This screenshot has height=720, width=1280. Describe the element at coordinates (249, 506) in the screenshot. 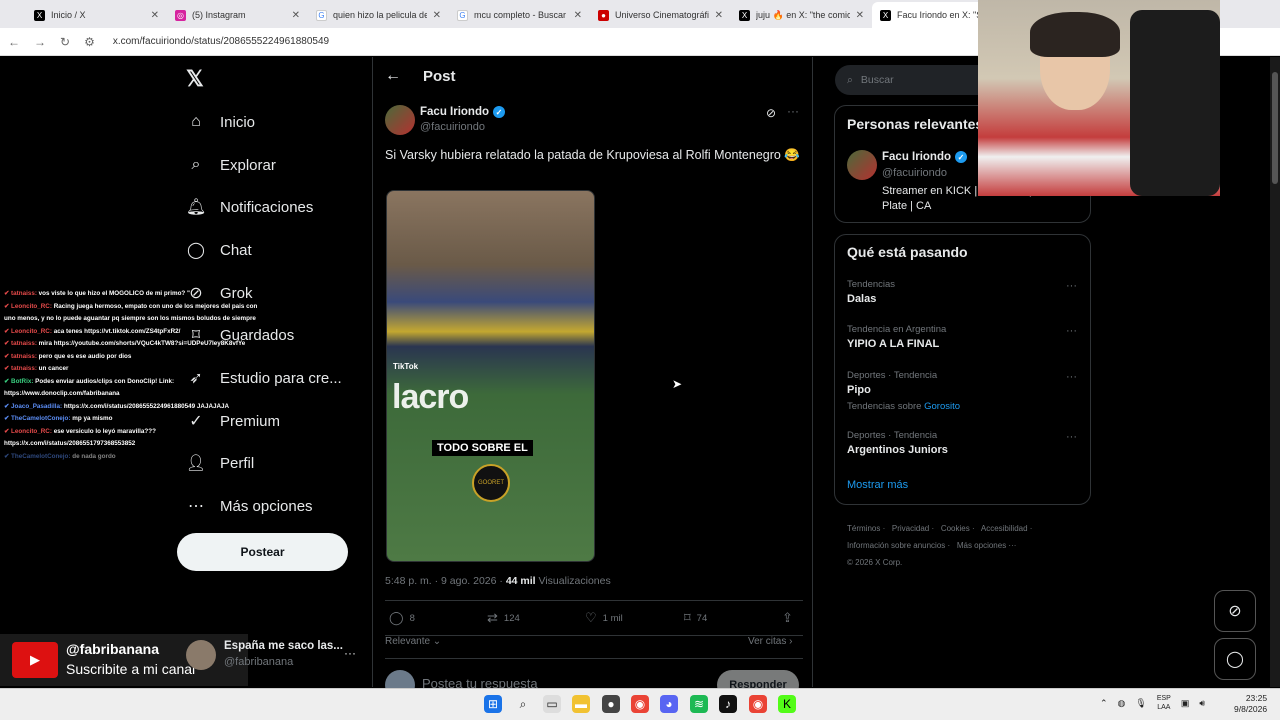

I see `nav-item-mas-opciones: ⋯ Más opciones` at that location.